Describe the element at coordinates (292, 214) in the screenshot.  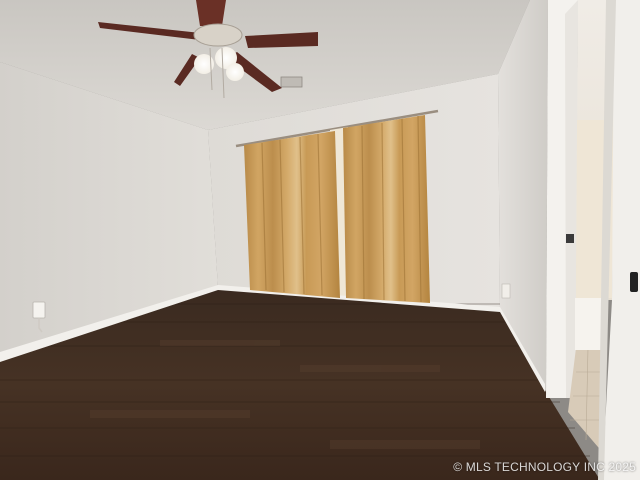
I see `curtain-left` at that location.